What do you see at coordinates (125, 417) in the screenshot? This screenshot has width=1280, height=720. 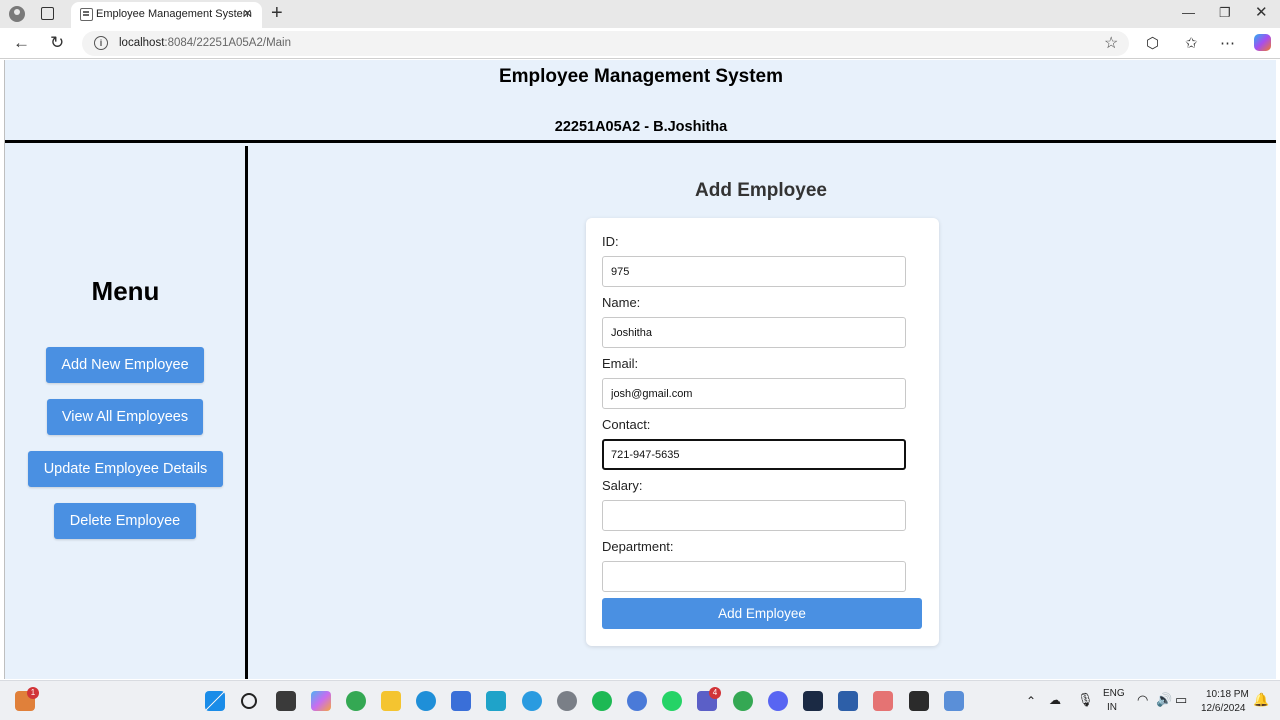 I see `view-all-employees-button: View All Employees` at bounding box center [125, 417].